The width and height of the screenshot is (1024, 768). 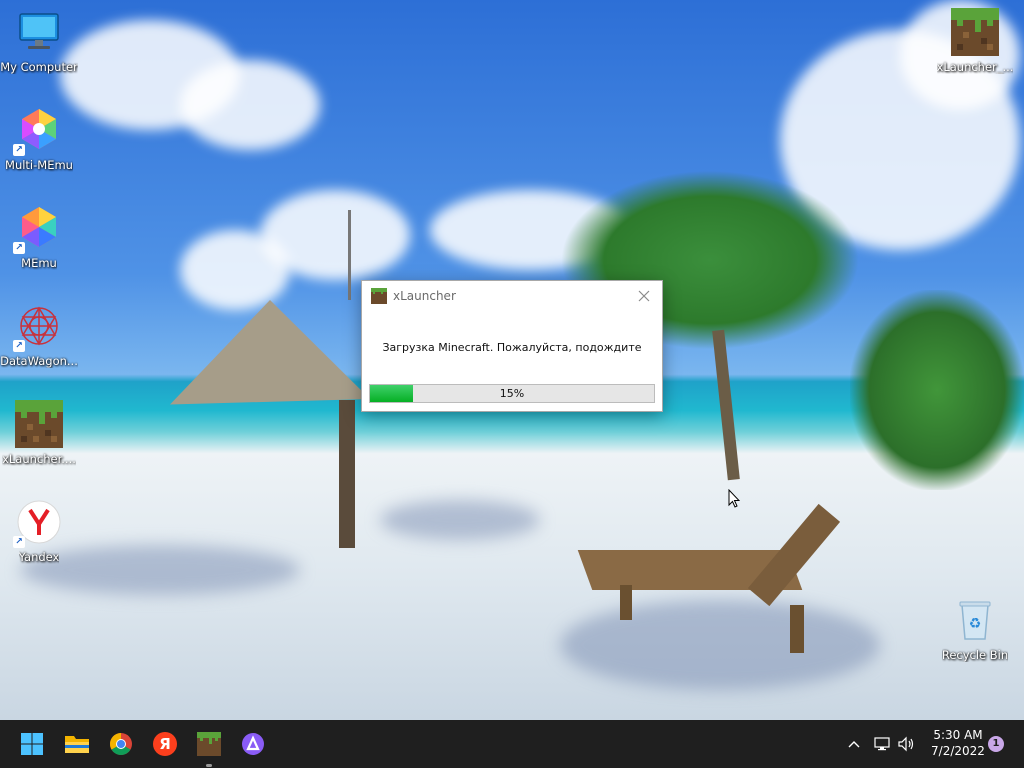 I want to click on show-hidden-icons-button, so click(x=854, y=744).